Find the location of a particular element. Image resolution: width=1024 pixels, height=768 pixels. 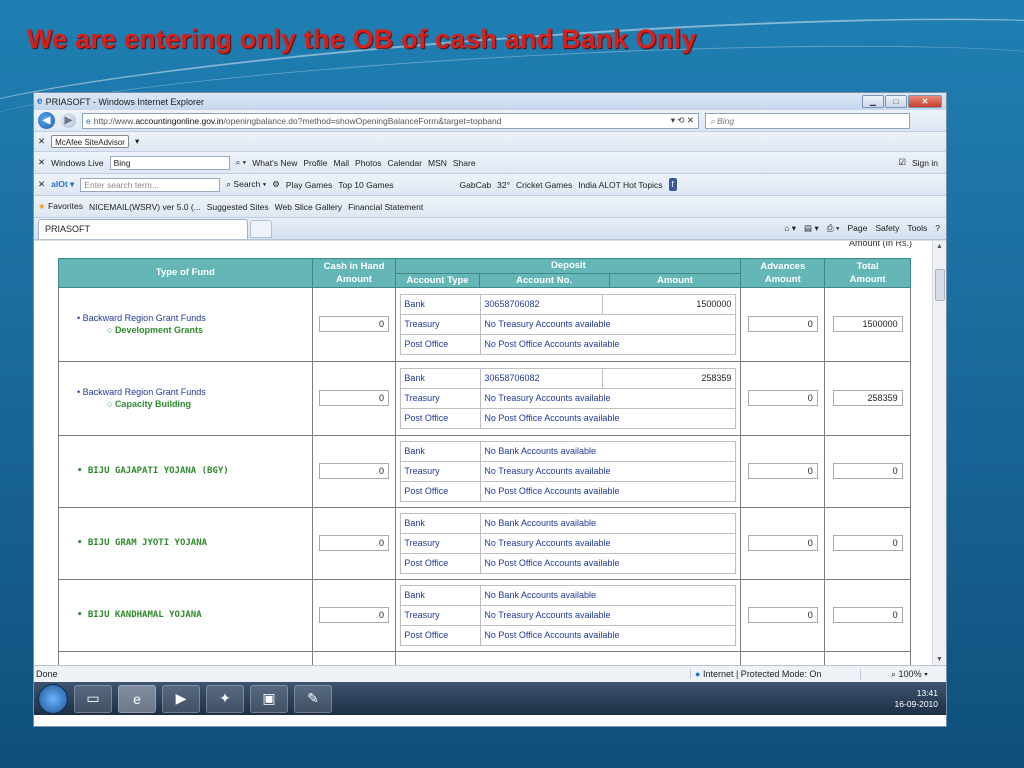

minimize-button: ▁ is located at coordinates (873, 101).